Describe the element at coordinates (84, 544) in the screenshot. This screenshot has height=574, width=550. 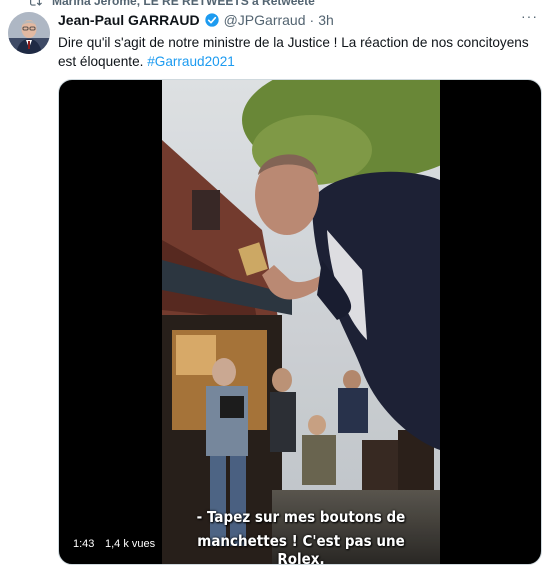
I see `video-duration: 1:43` at that location.